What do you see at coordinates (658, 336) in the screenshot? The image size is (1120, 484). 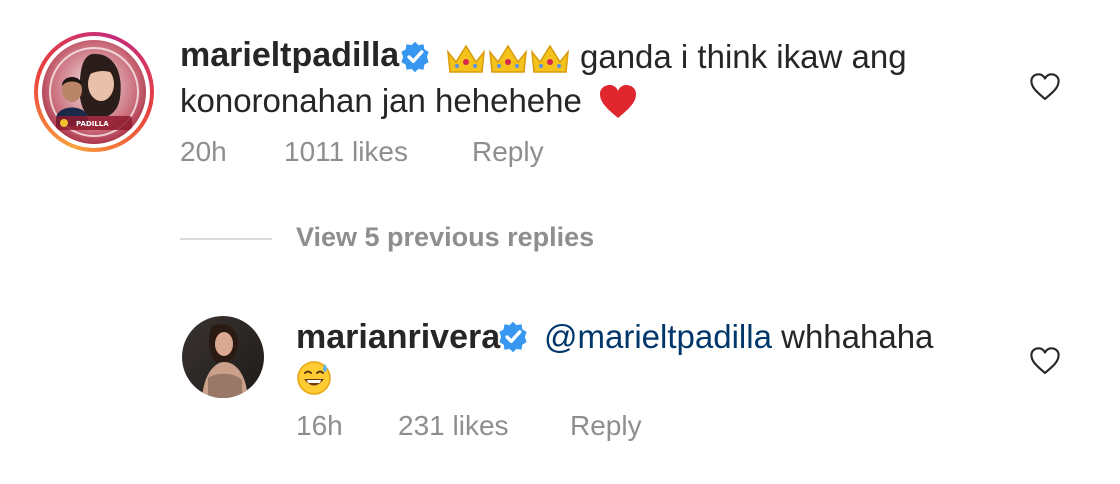 I see `mention-link: @marieltpadilla` at bounding box center [658, 336].